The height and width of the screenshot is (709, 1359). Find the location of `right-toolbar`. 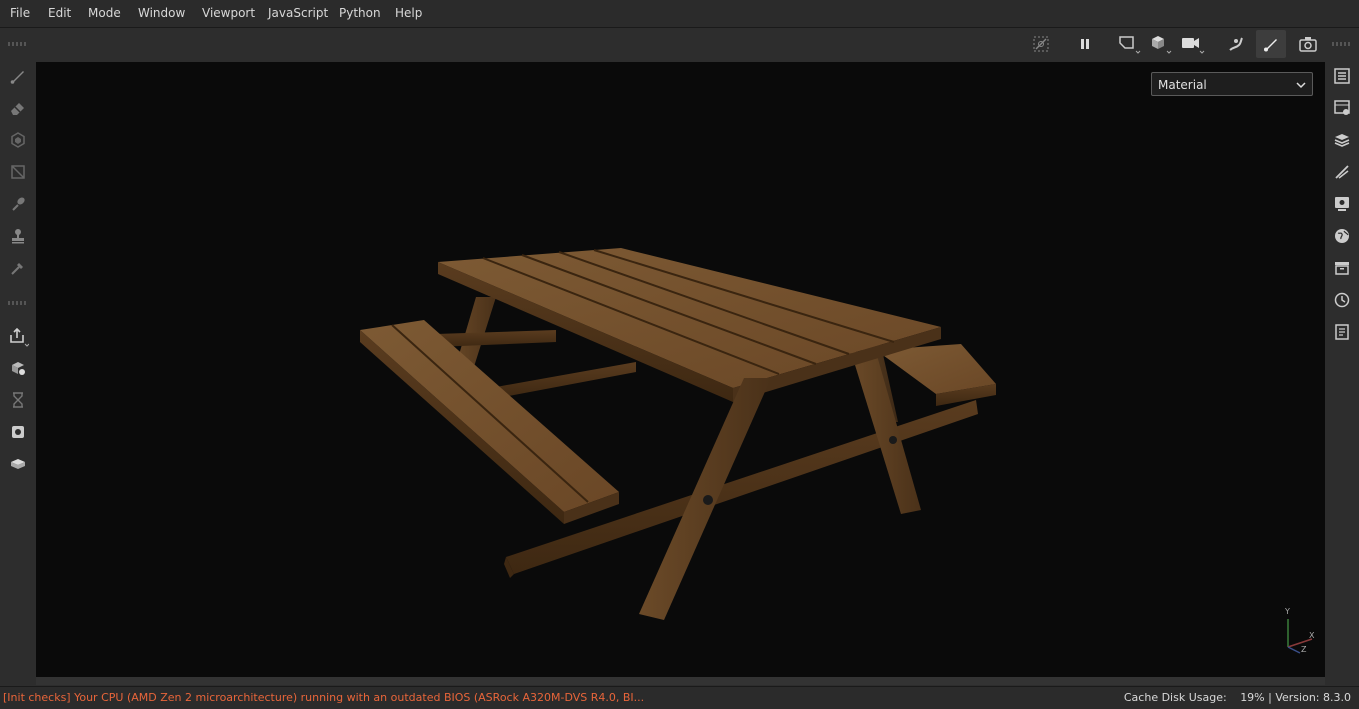

right-toolbar is located at coordinates (1342, 354).